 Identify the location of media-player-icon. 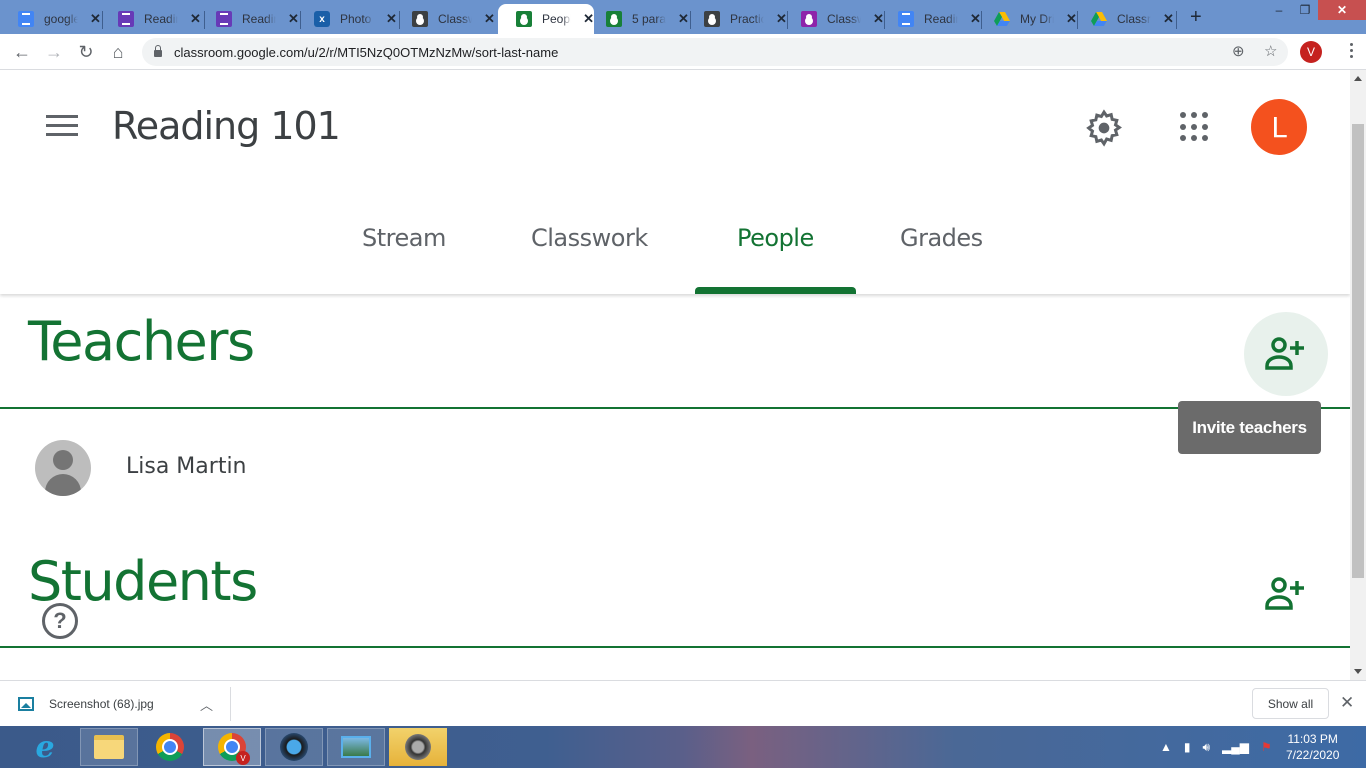
(294, 747).